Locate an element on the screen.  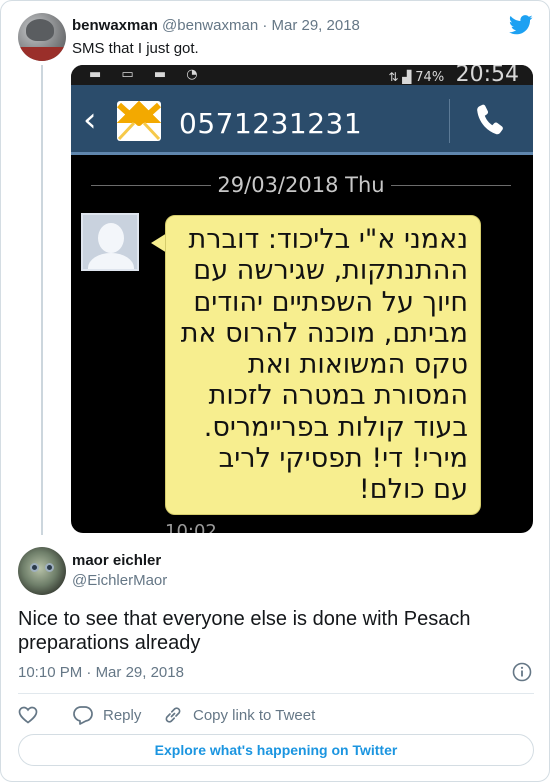
reply-icon is located at coordinates (83, 715).